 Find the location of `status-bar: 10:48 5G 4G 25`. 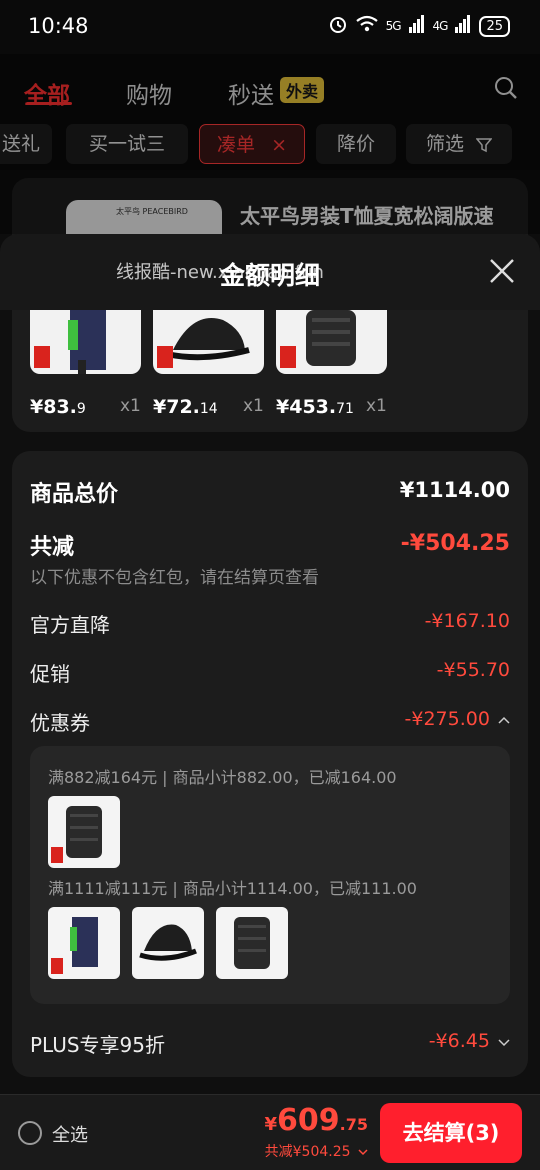

status-bar: 10:48 5G 4G 25 is located at coordinates (270, 27).